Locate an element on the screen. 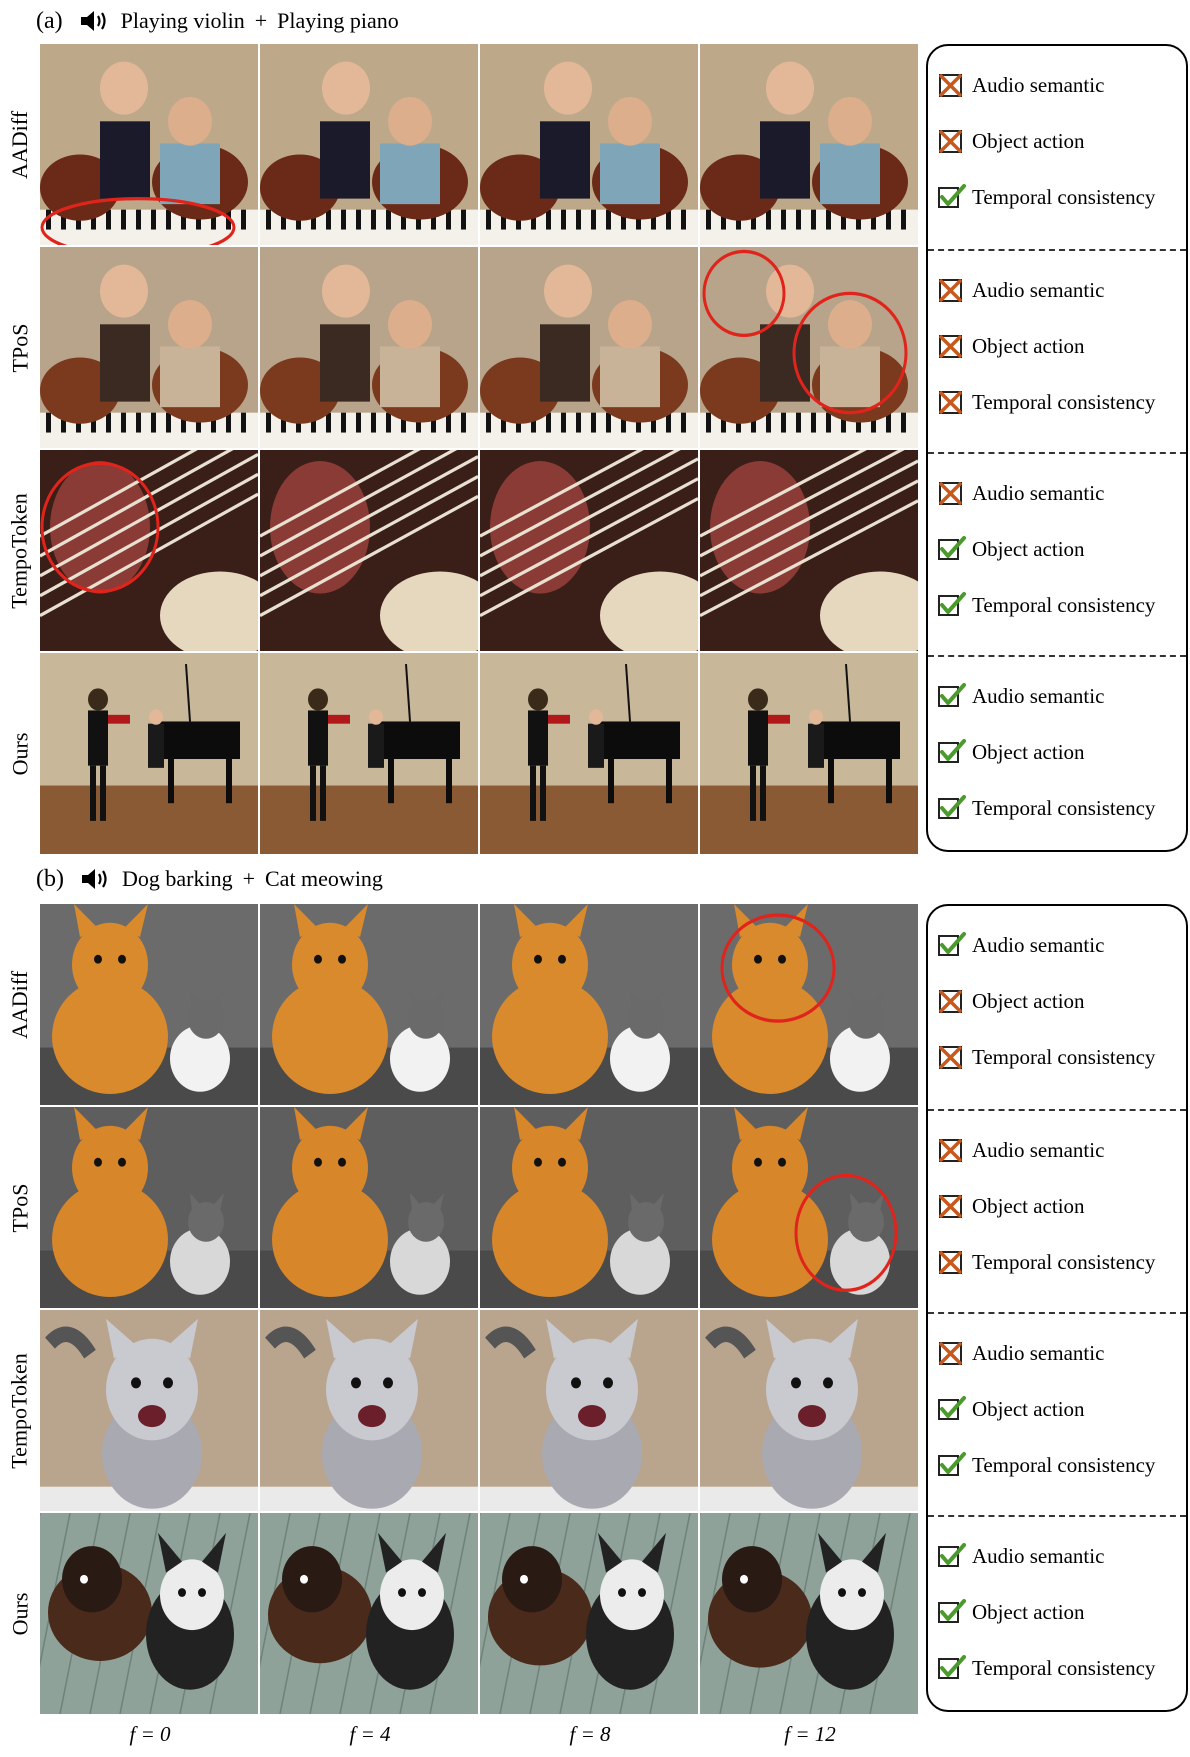 This screenshot has width=1190, height=1757. method-label-text: TempoToken is located at coordinates (20, 1410).